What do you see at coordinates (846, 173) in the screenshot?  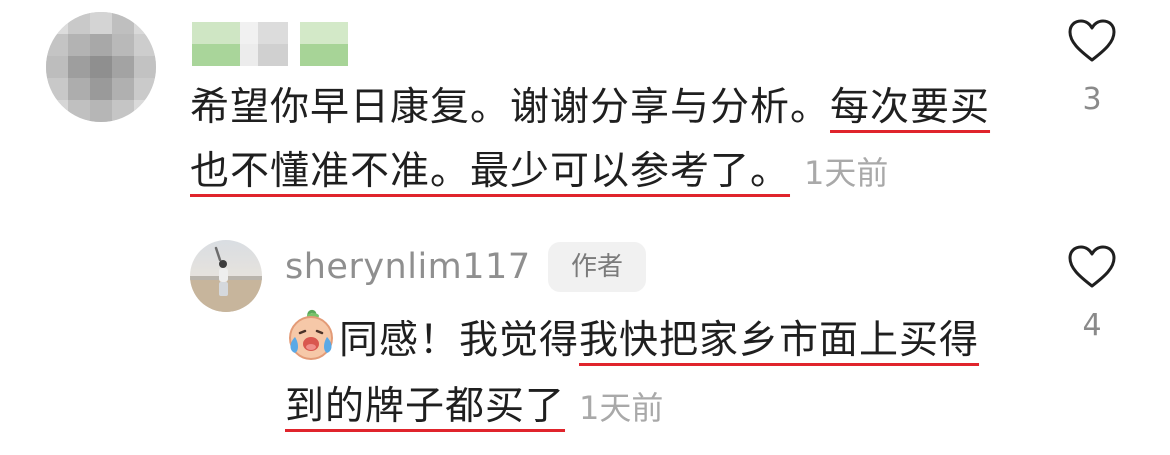 I see `comment-timestamp: 1天前` at bounding box center [846, 173].